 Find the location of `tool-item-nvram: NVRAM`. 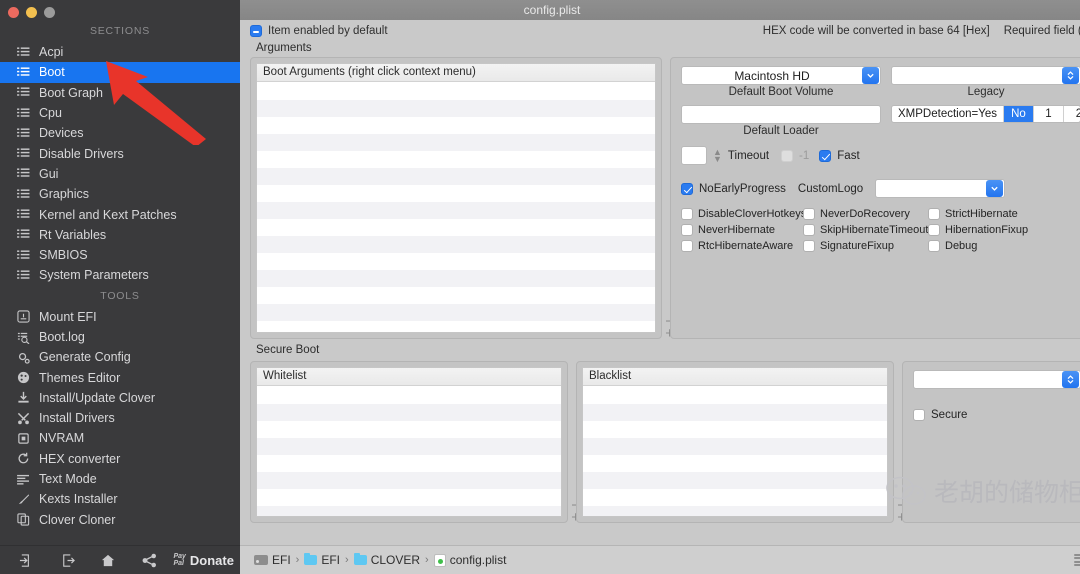

tool-item-nvram: NVRAM is located at coordinates (120, 438).